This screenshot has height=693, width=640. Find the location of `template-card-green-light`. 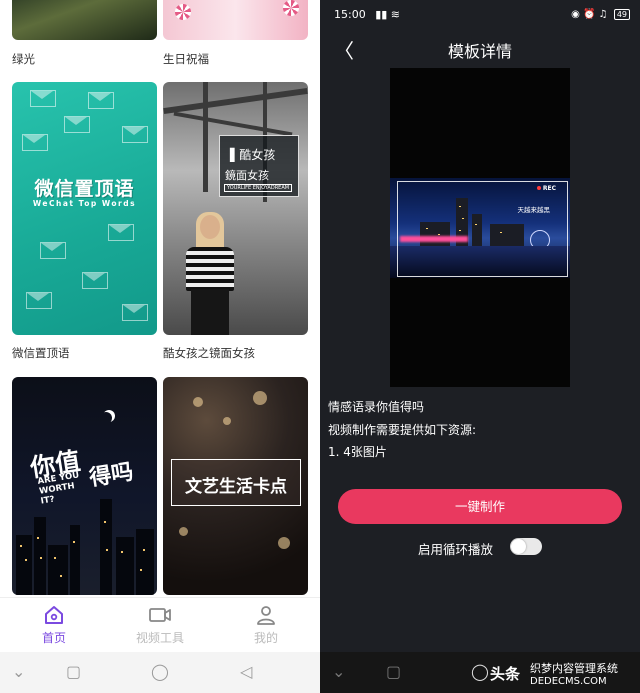

template-card-green-light is located at coordinates (84, 20).